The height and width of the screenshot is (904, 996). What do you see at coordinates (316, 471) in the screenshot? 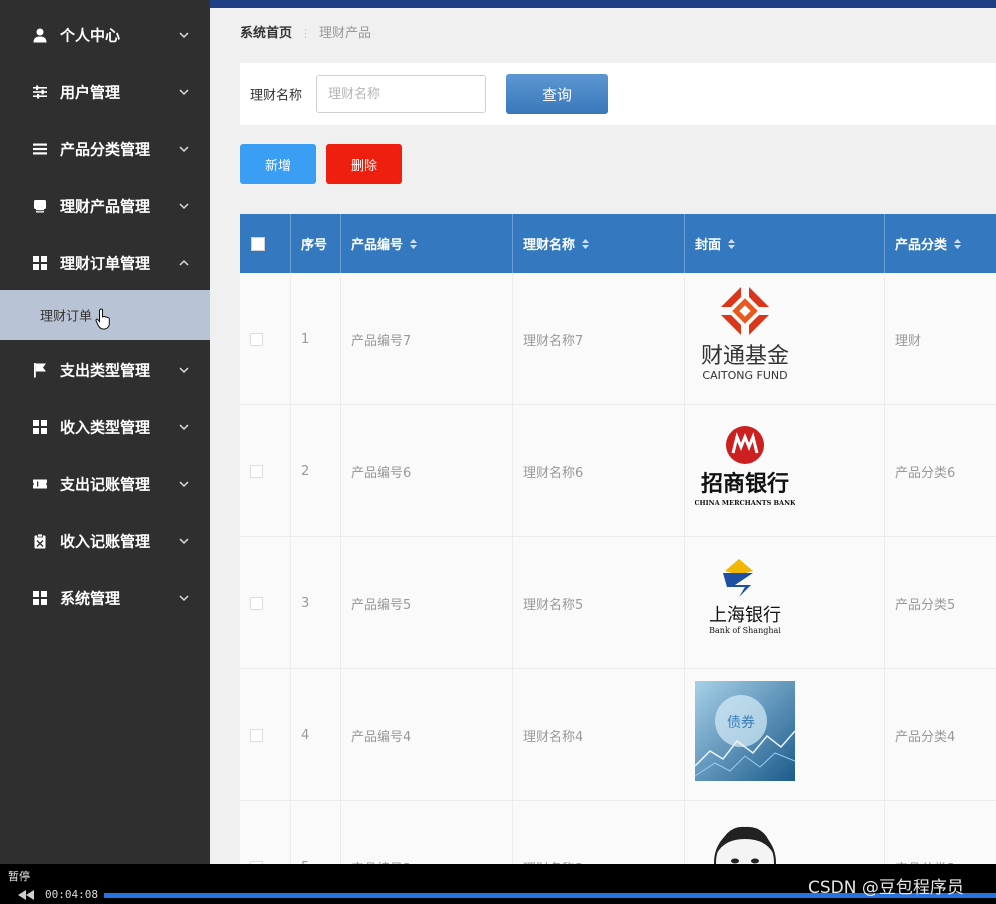
I see `cell-index: 2` at bounding box center [316, 471].